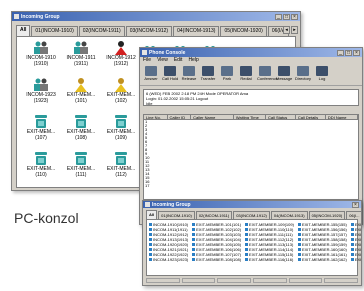  I want to click on toolbar-button-park: Park, so click(227, 73).